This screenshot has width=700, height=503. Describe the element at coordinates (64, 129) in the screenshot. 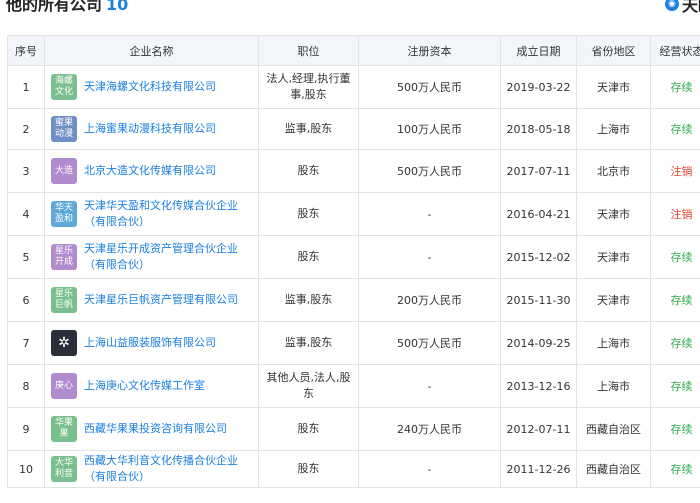

I see `company-logo: 蜜果动漫` at that location.